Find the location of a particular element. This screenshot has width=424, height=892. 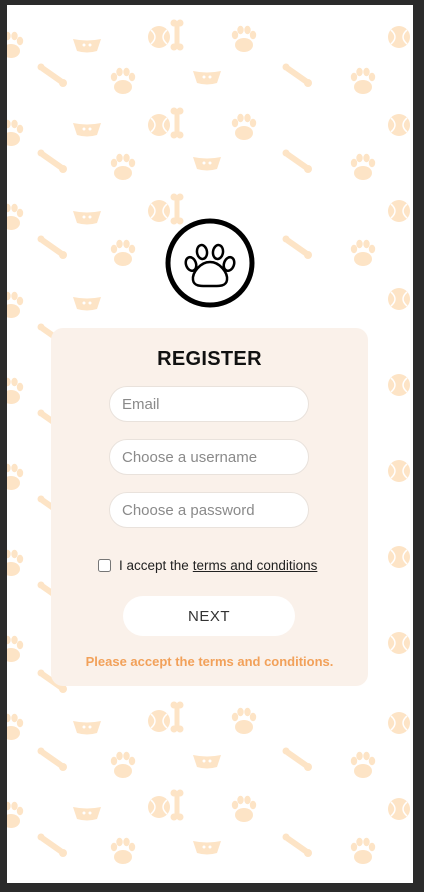

paw-logo is located at coordinates (210, 263).